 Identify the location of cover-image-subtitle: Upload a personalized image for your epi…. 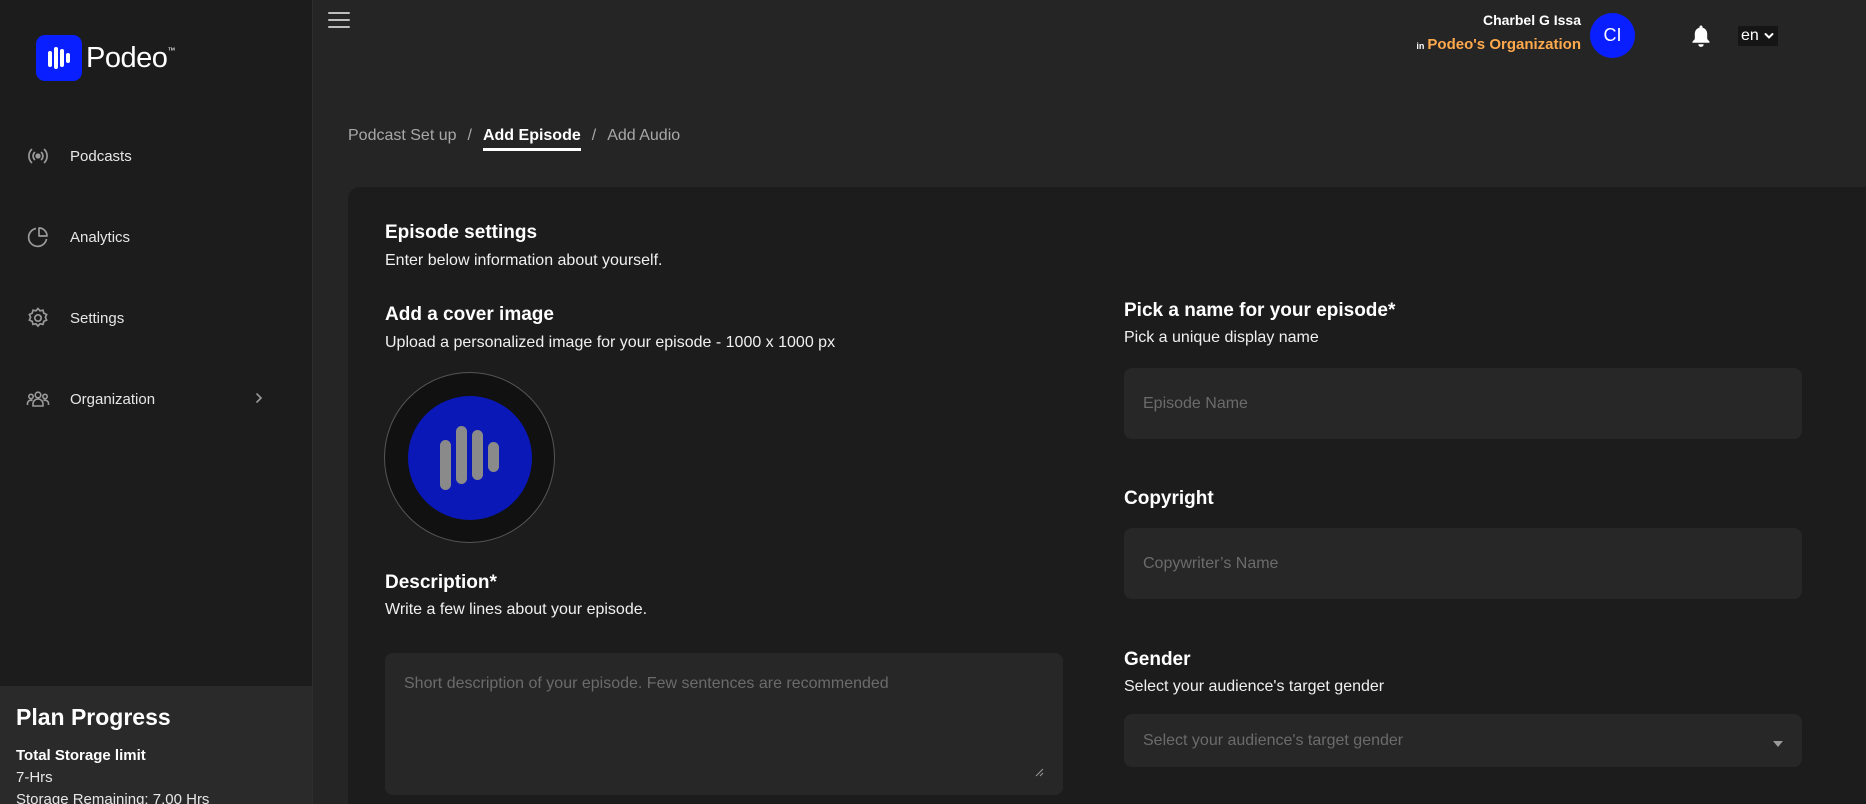
(610, 342).